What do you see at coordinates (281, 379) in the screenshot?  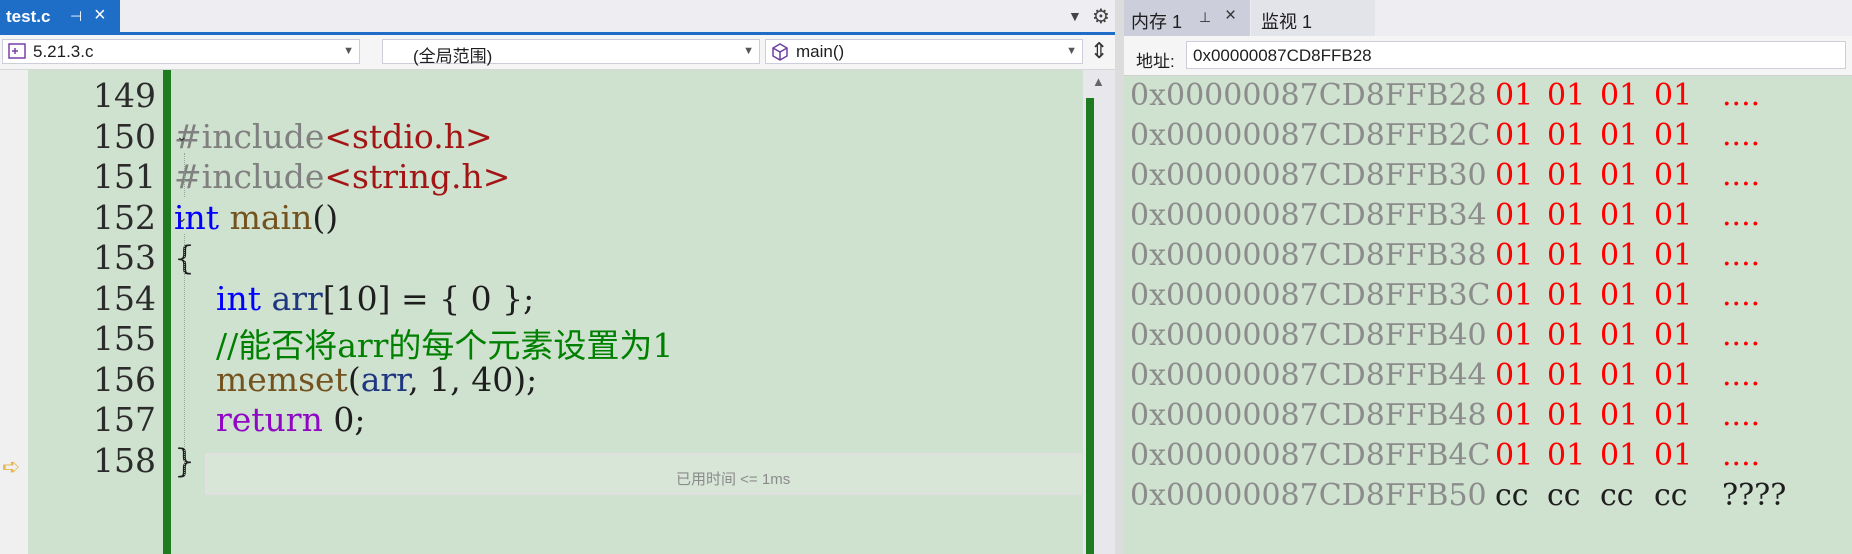 I see `code-token: memset` at bounding box center [281, 379].